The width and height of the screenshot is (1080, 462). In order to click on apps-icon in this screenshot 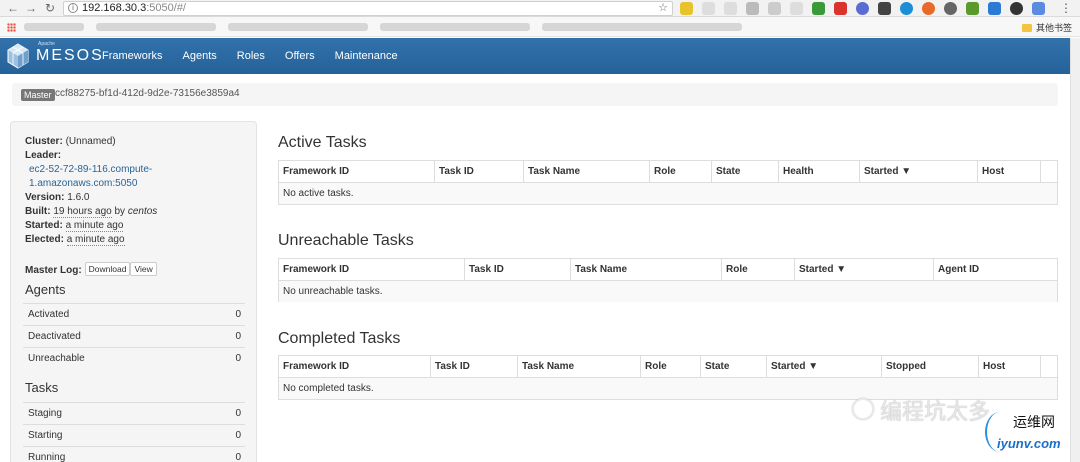, I will do `click(11, 27)`.